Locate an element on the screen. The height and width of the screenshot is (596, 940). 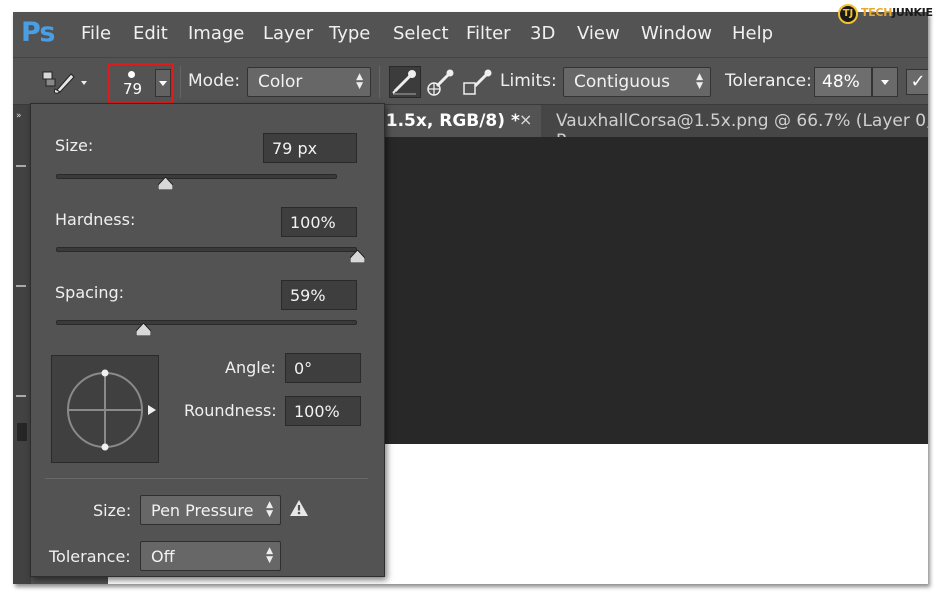
limits-dropdown: Contiguous ▲ ▼ is located at coordinates (637, 82).